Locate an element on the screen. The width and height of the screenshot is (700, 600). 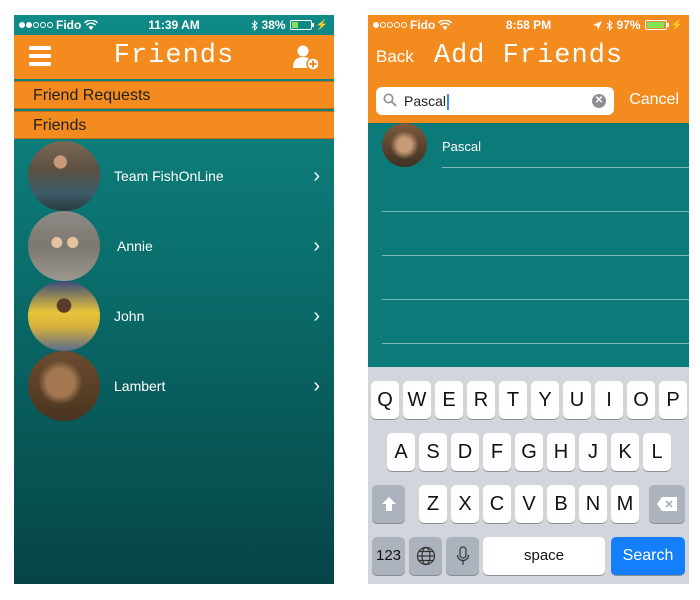
globe-icon is located at coordinates (425, 556).